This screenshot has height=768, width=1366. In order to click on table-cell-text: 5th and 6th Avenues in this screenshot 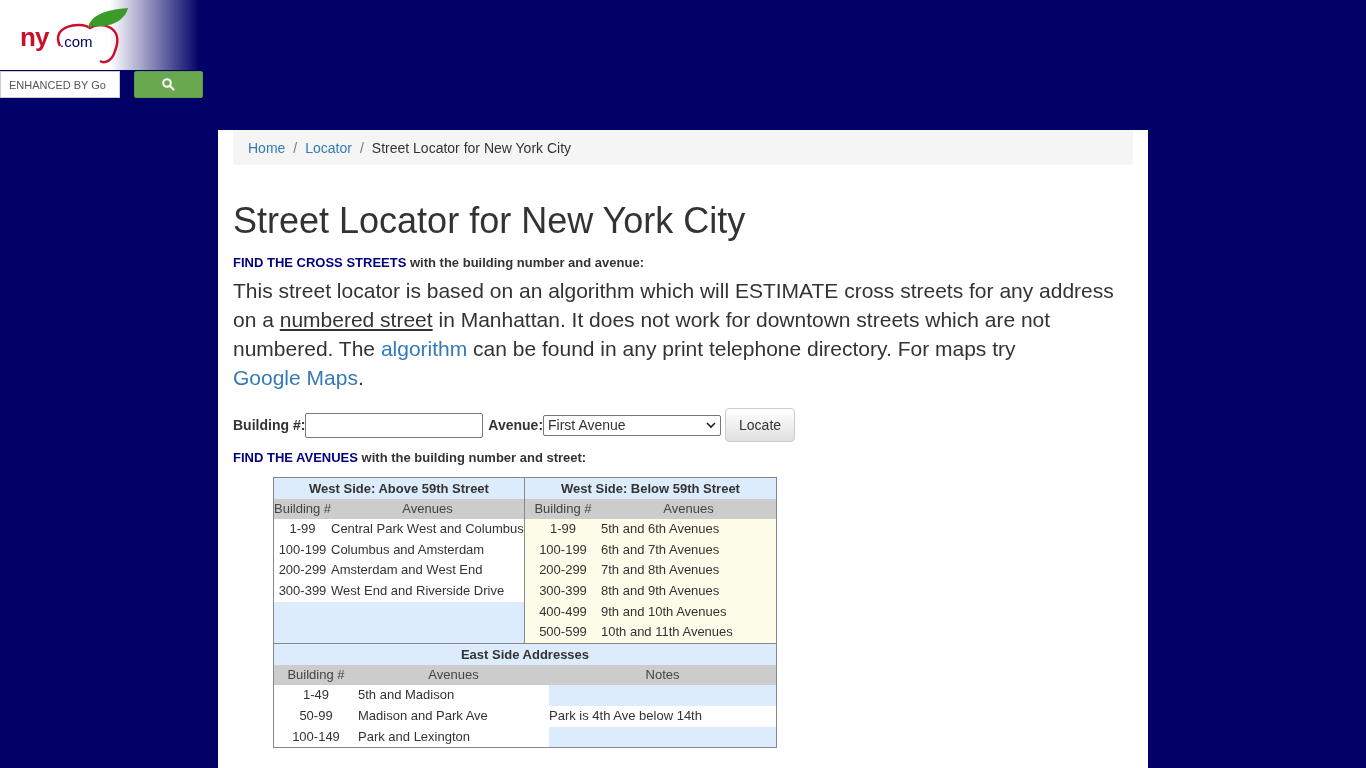, I will do `click(661, 529)`.